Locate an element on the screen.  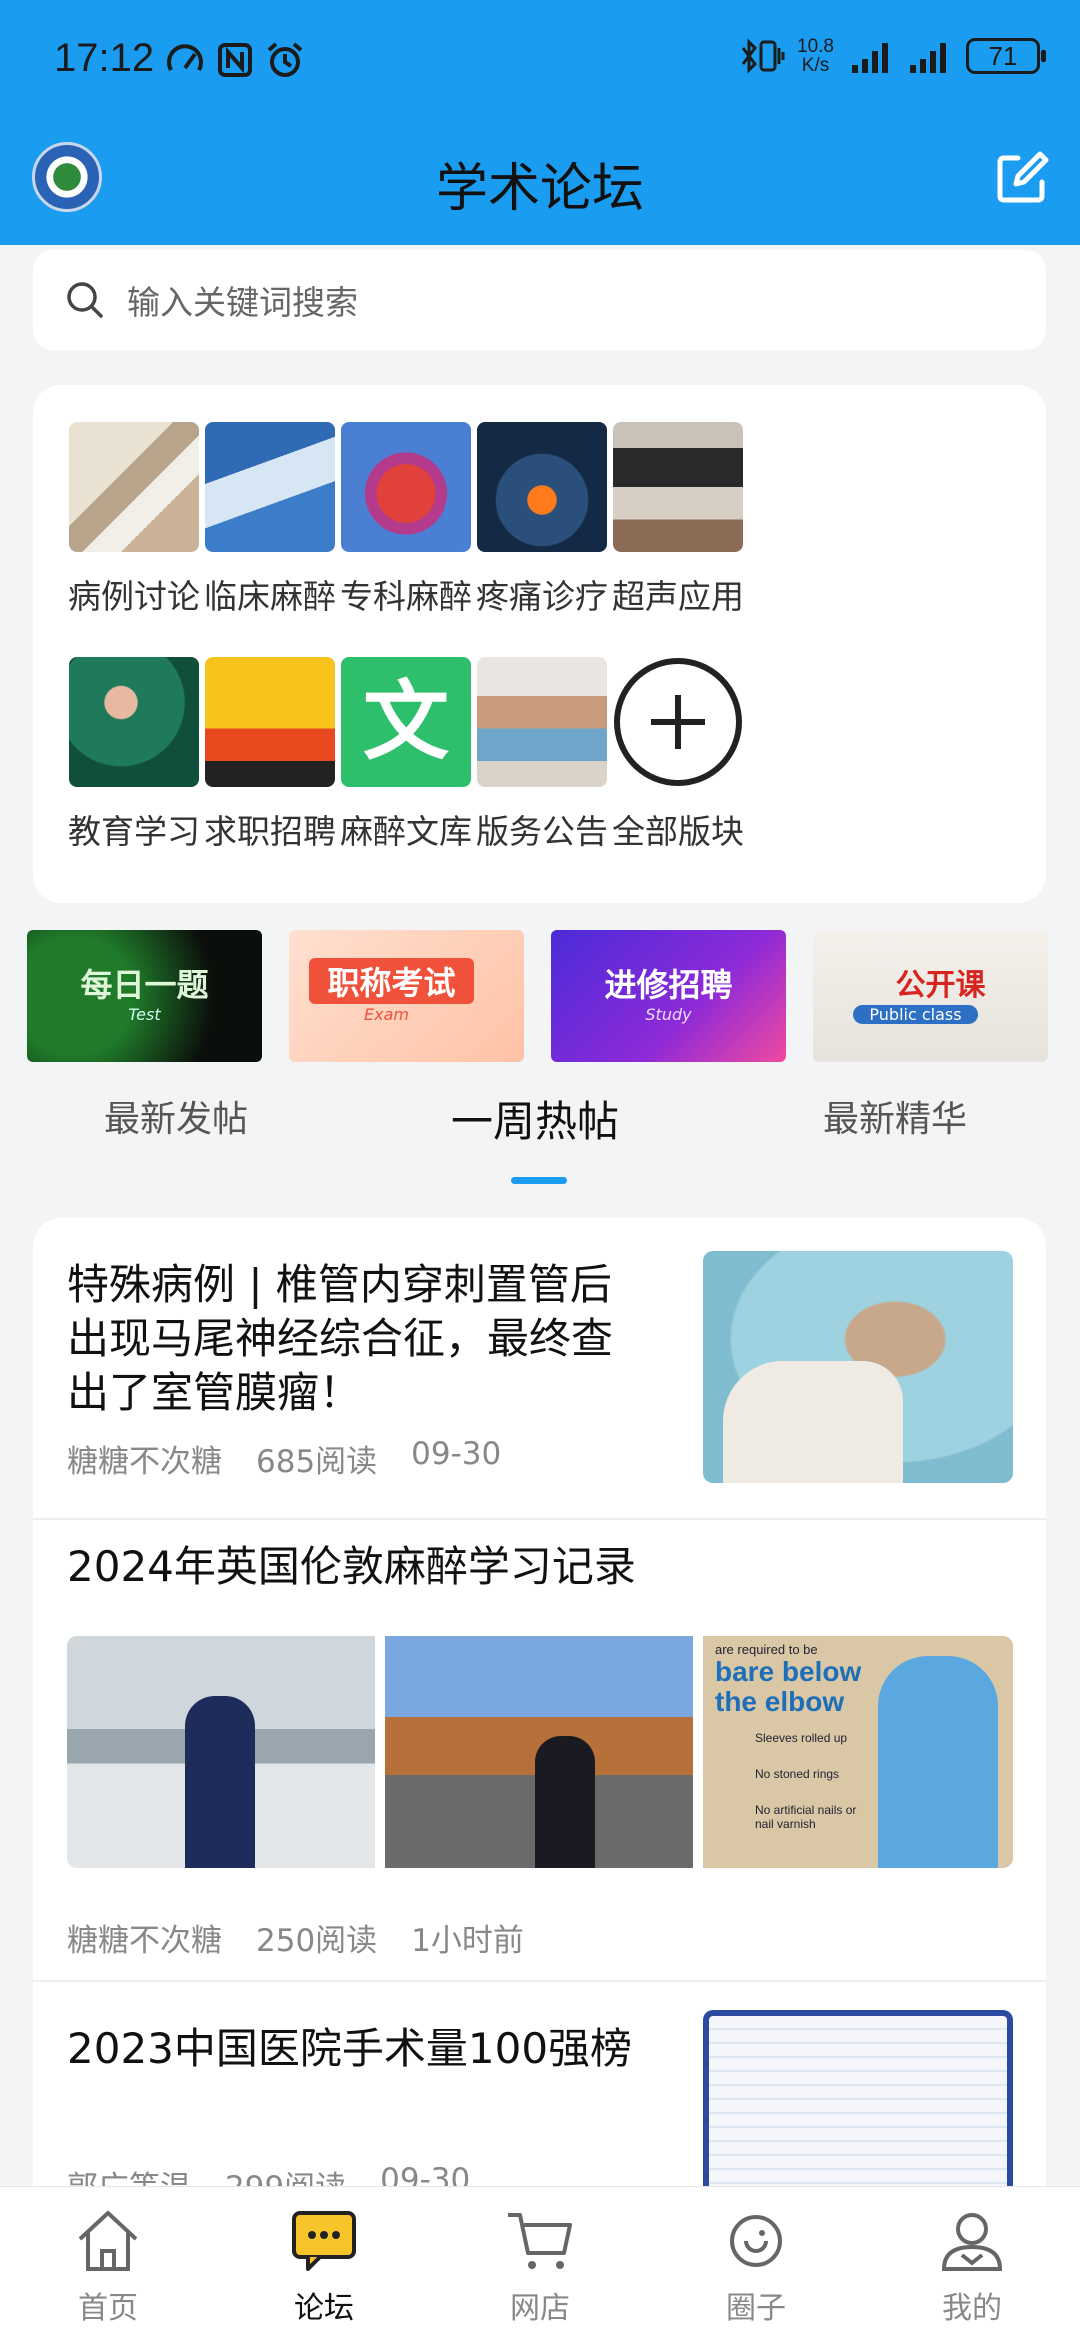
category-ultrasound: 超声应用 is located at coordinates (678, 520).